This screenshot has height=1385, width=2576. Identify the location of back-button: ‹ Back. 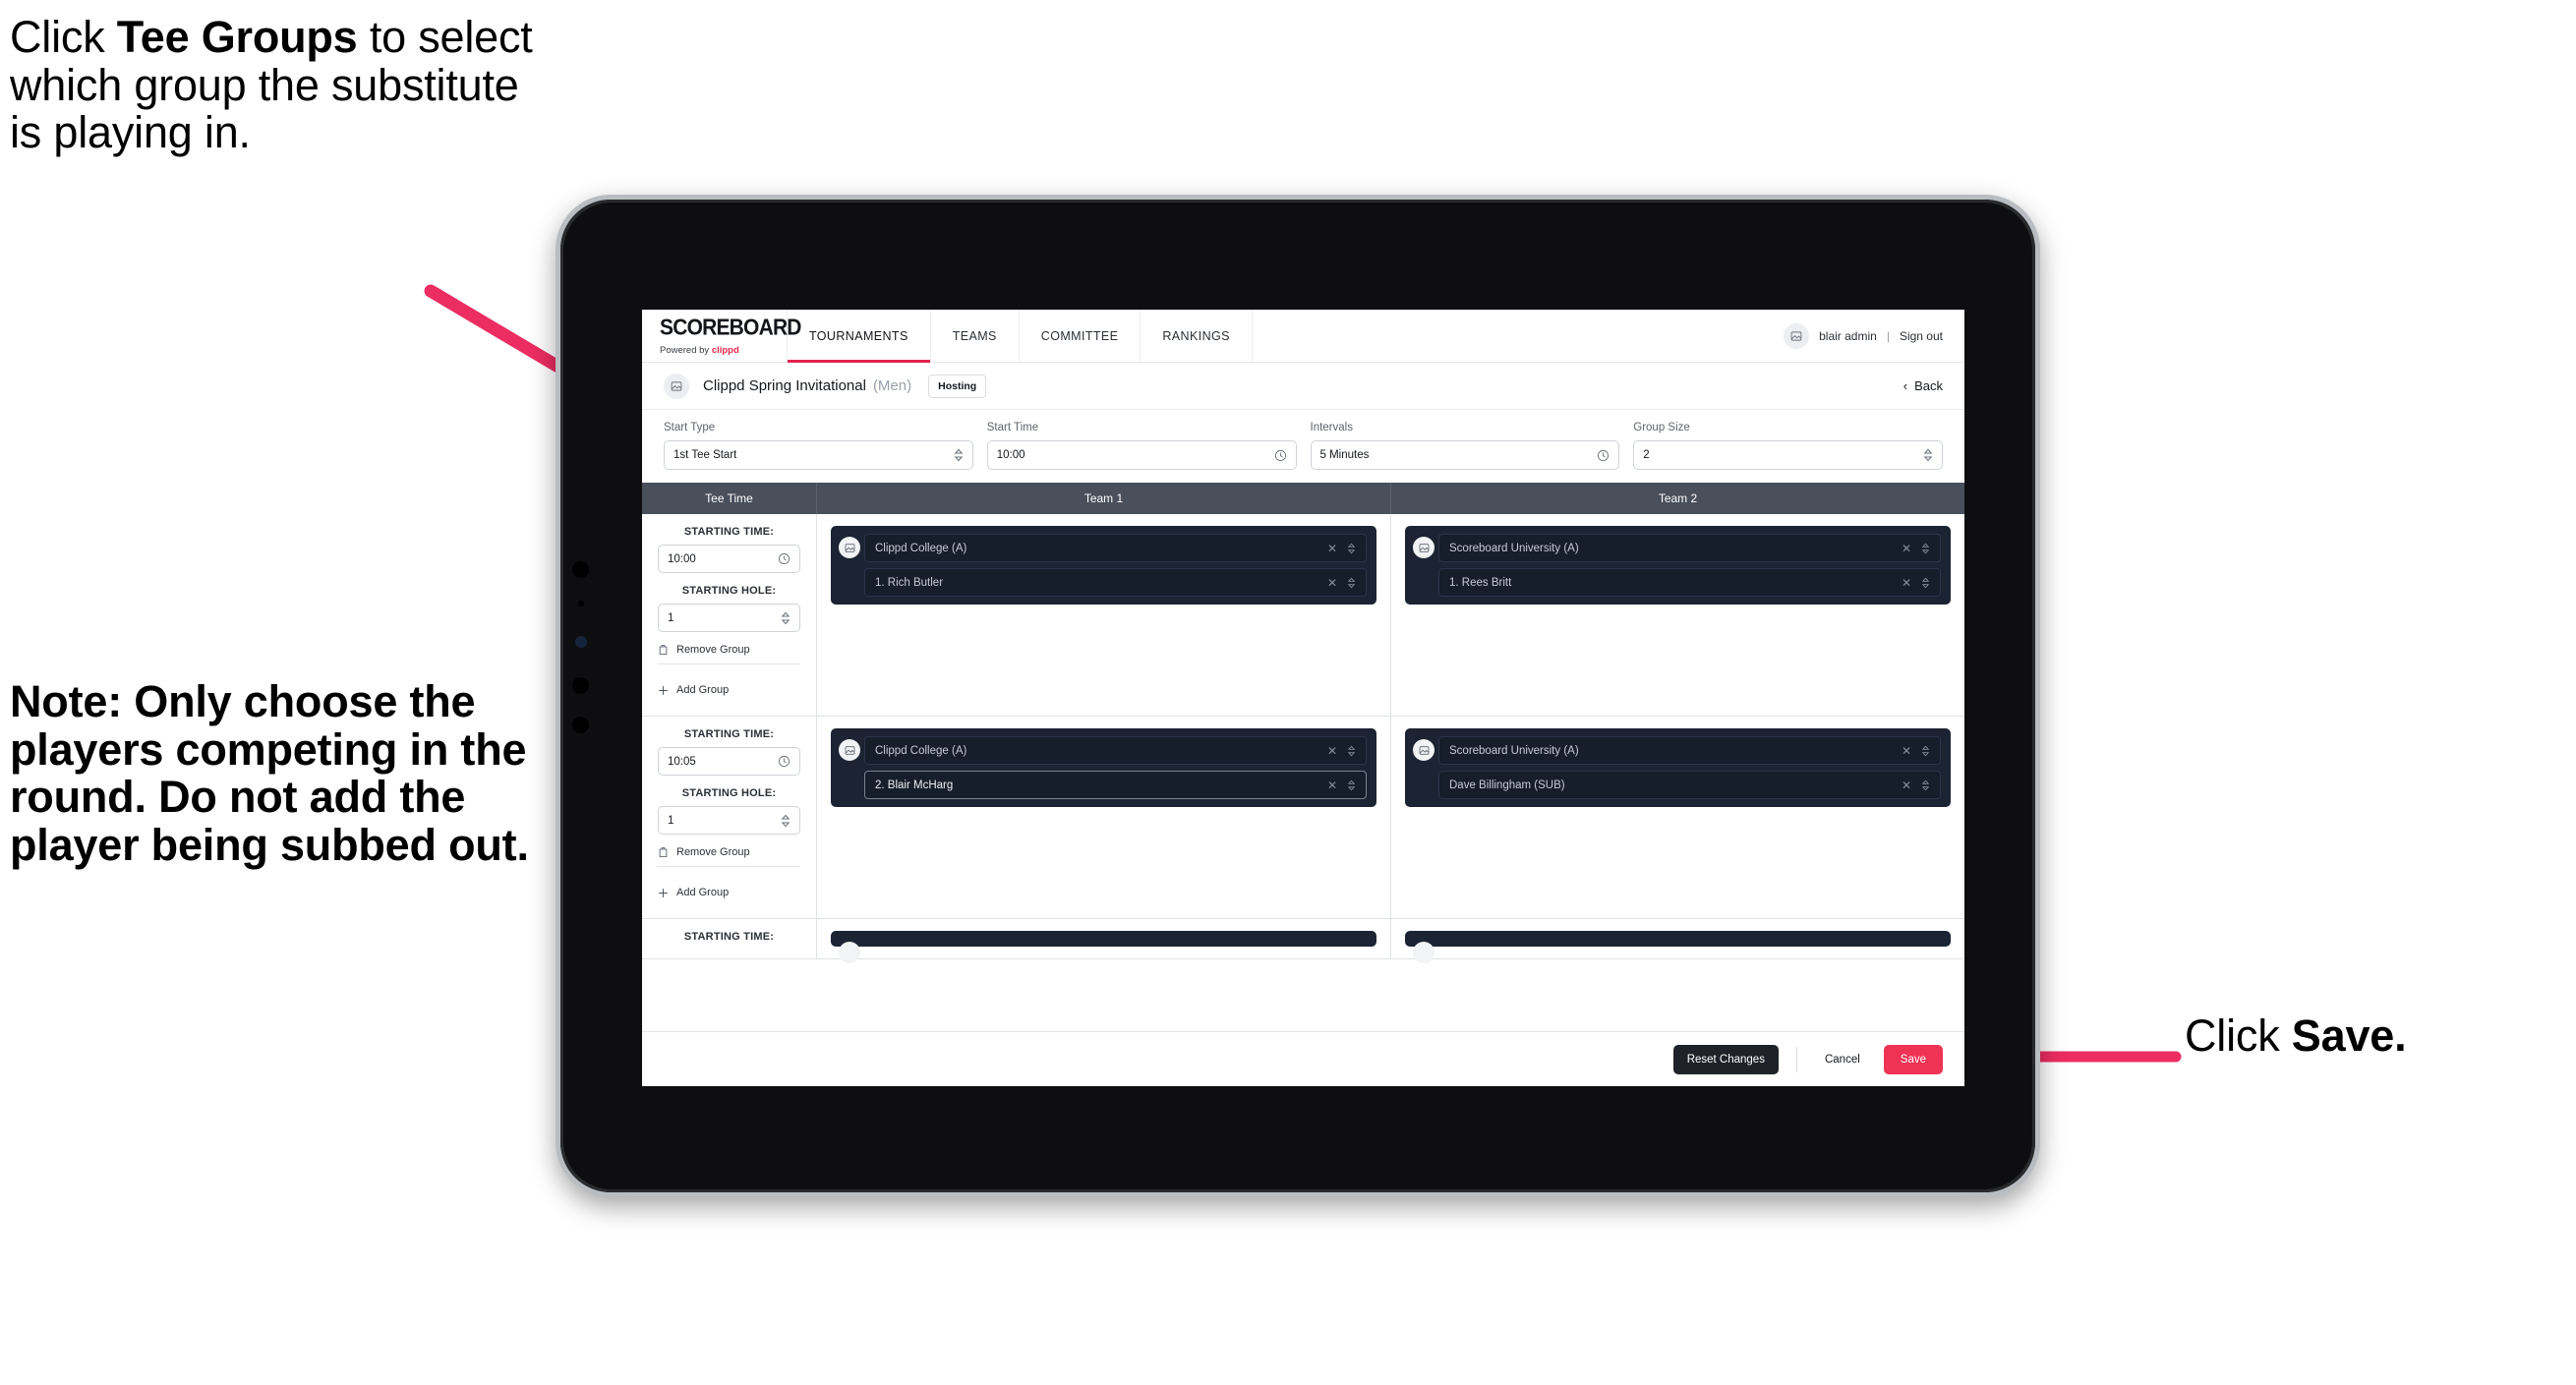
(1923, 385).